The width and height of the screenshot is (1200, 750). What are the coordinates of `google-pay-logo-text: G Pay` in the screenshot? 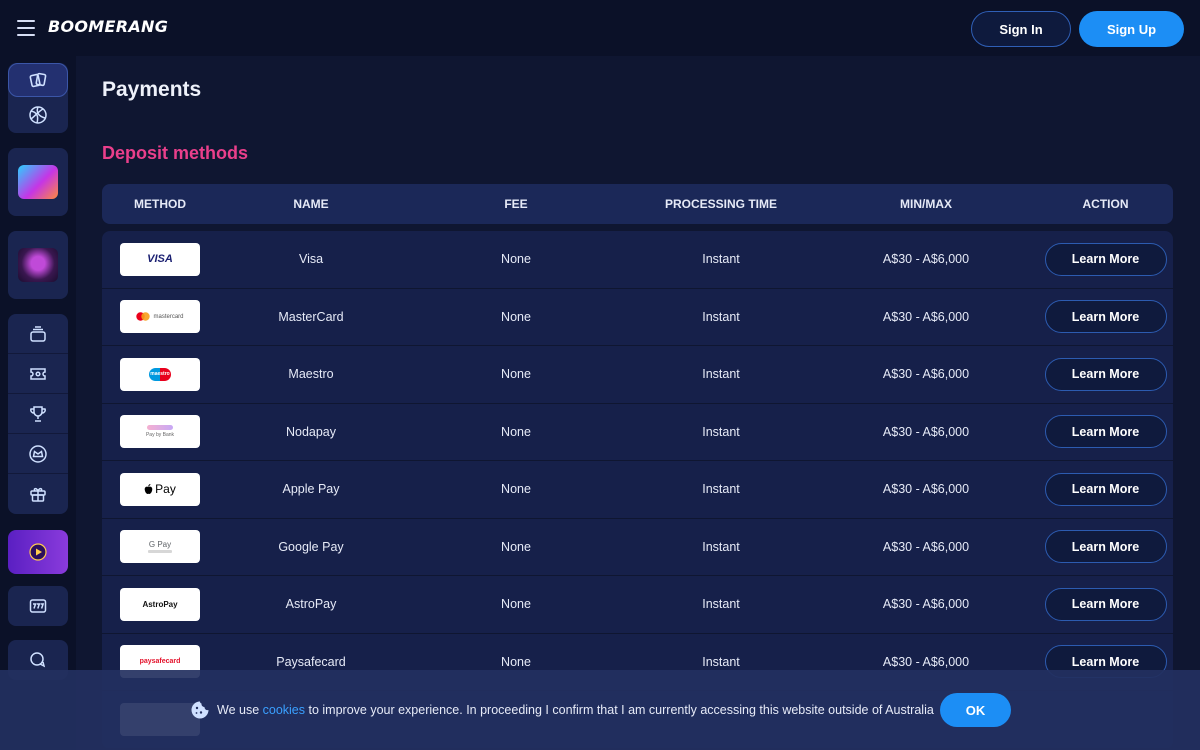 It's located at (160, 545).